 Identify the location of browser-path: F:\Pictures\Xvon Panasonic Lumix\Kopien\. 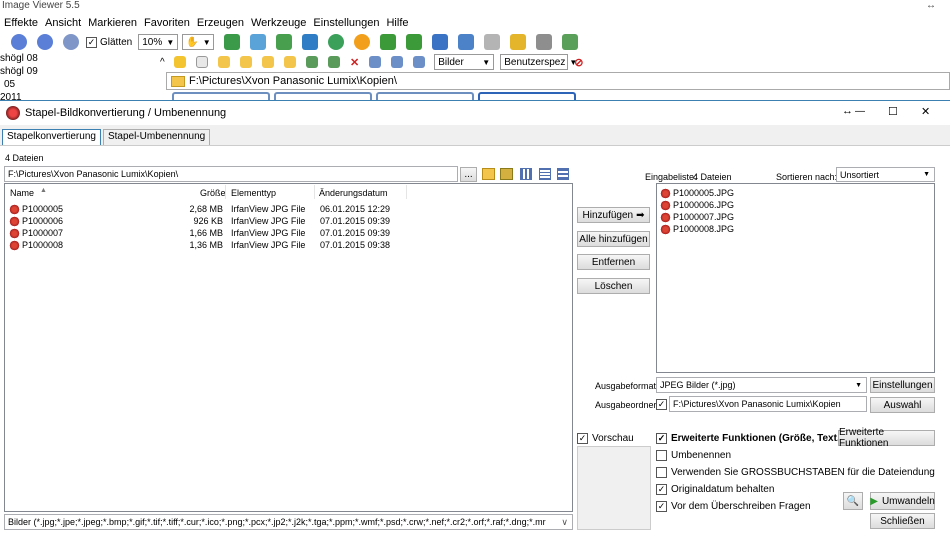
(558, 81).